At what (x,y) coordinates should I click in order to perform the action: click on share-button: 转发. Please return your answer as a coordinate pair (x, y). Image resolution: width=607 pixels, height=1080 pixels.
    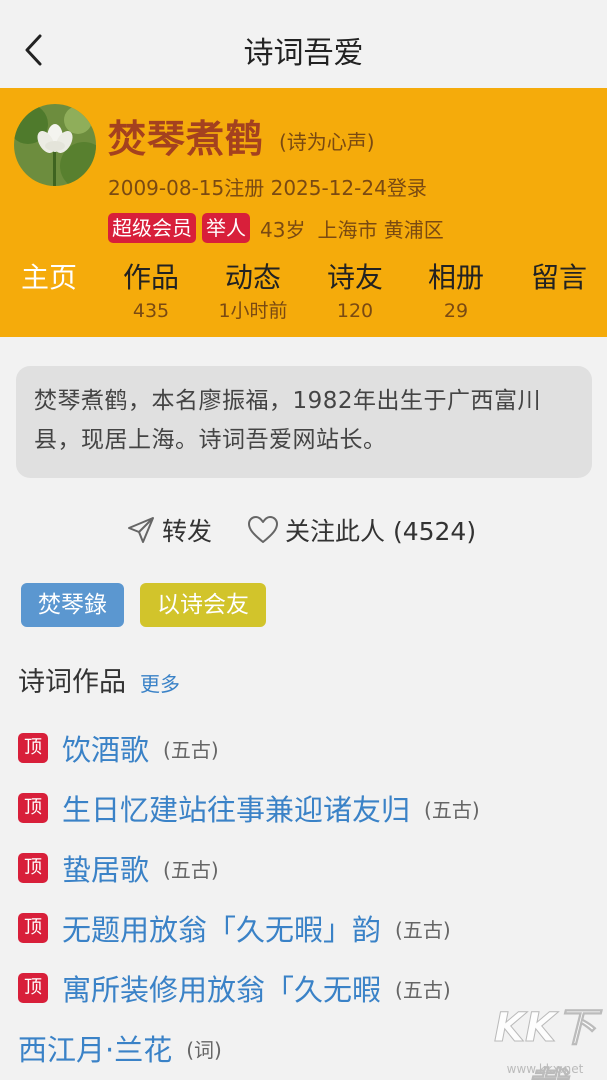
    Looking at the image, I should click on (169, 530).